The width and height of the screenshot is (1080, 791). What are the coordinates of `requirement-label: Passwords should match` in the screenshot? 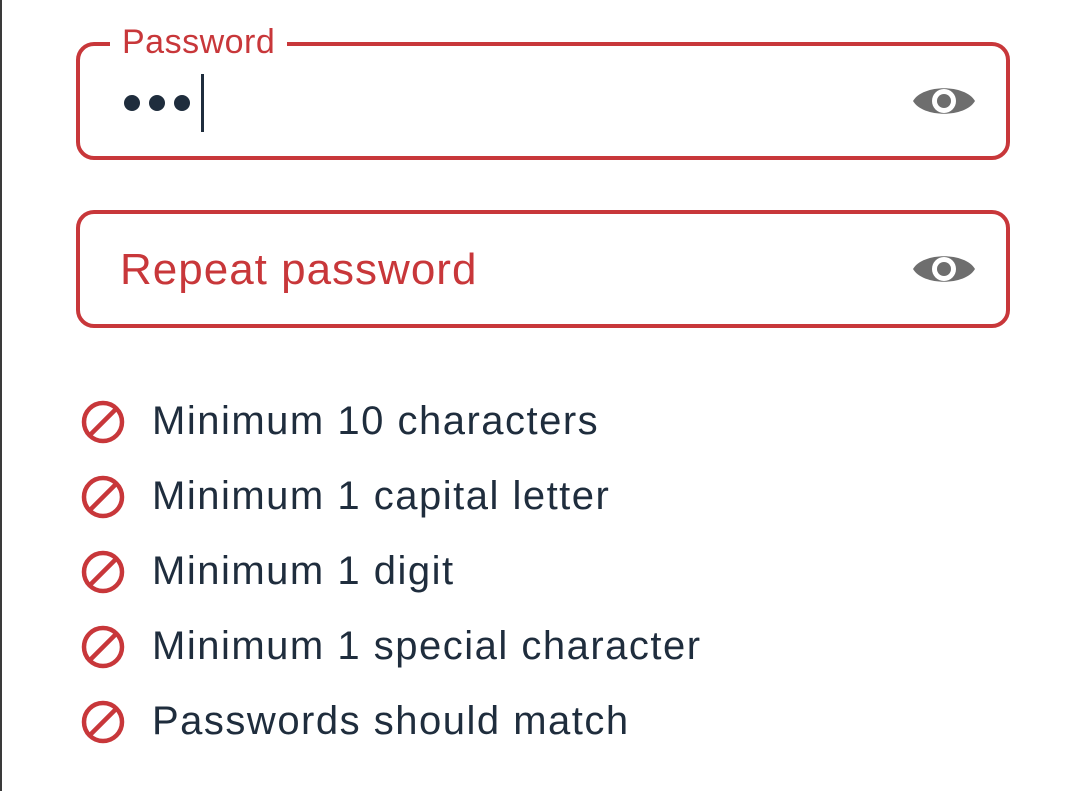 It's located at (391, 721).